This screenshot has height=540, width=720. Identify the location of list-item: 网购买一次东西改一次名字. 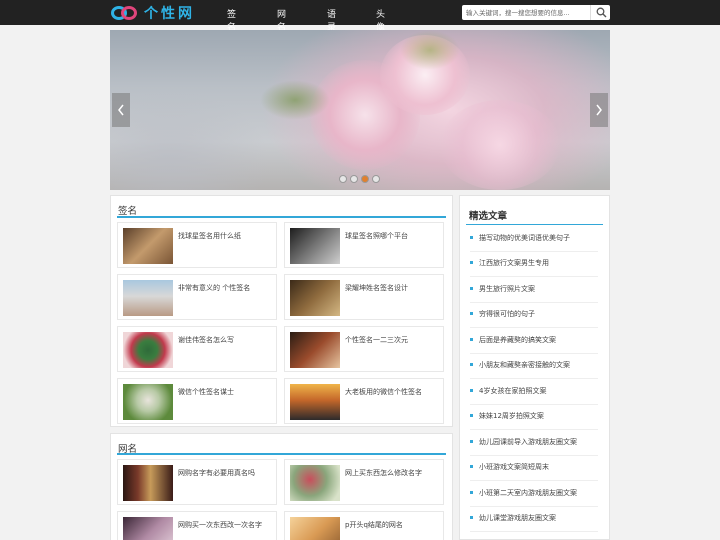
(197, 525).